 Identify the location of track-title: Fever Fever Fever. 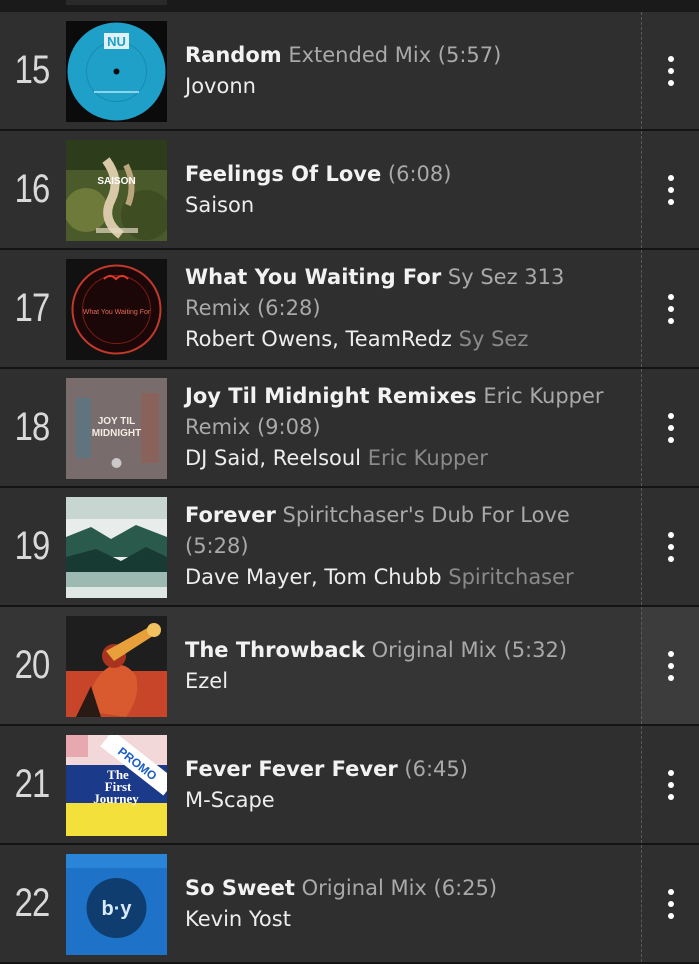
(291, 769).